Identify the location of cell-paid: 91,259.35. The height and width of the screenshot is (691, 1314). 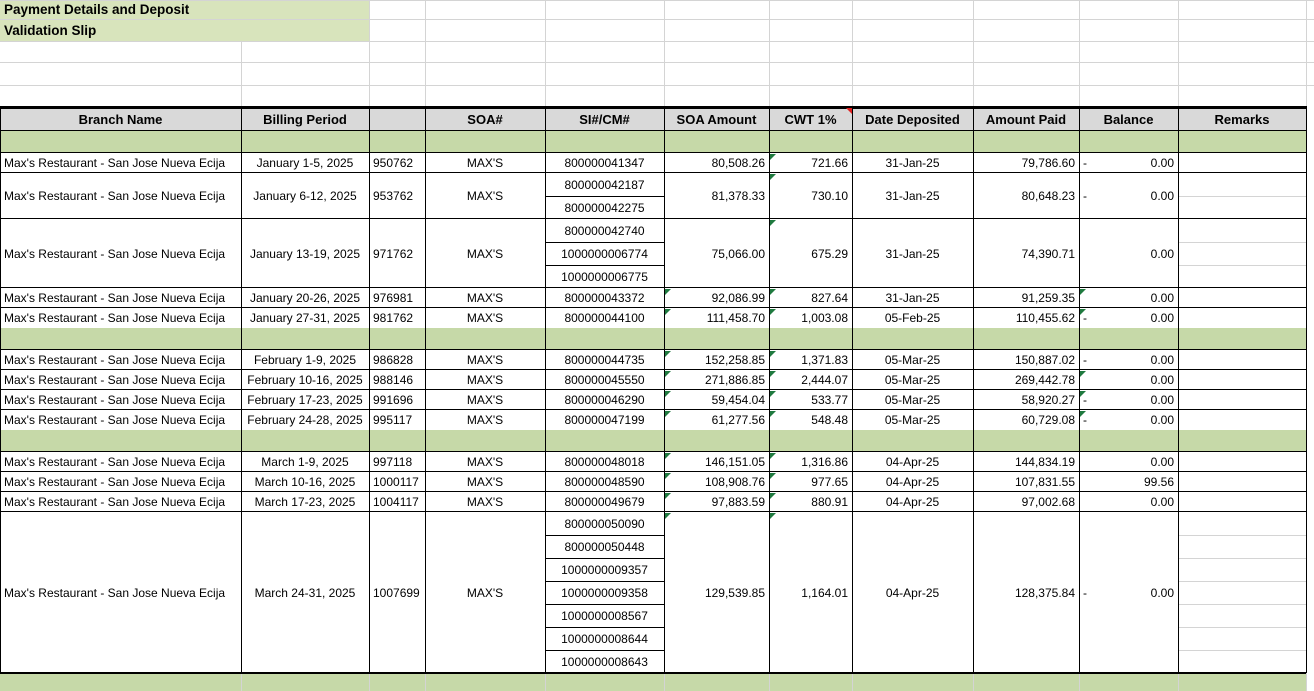
(1026, 298).